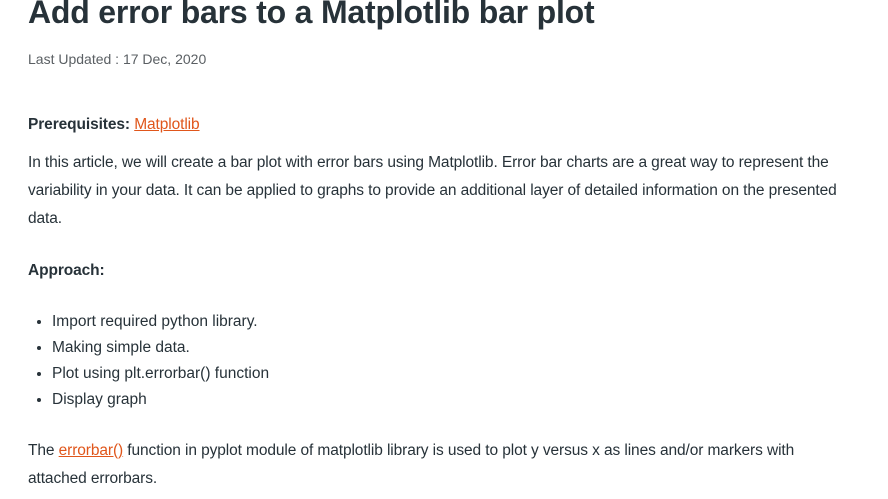 The height and width of the screenshot is (499, 888). Describe the element at coordinates (160, 374) in the screenshot. I see `list-item: Plot using plt.errorbar() function` at that location.